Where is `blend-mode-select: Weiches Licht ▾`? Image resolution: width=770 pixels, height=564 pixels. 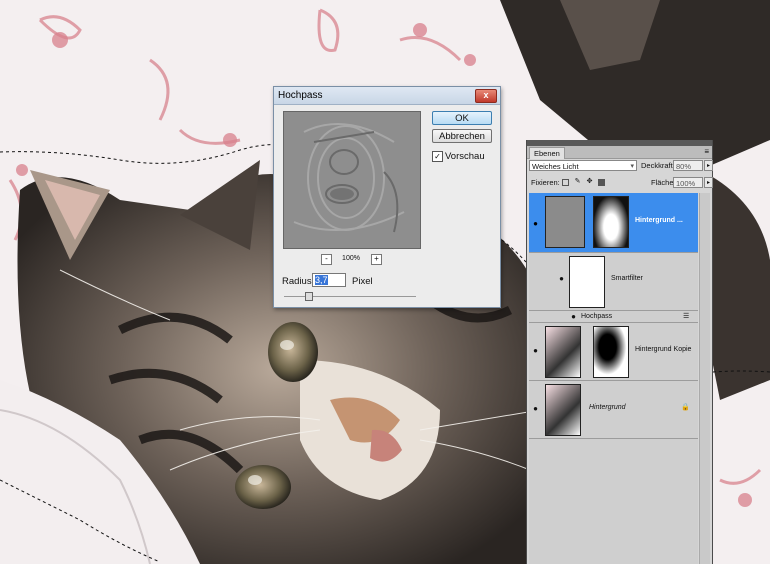
blend-mode-select: Weiches Licht ▾ is located at coordinates (583, 165).